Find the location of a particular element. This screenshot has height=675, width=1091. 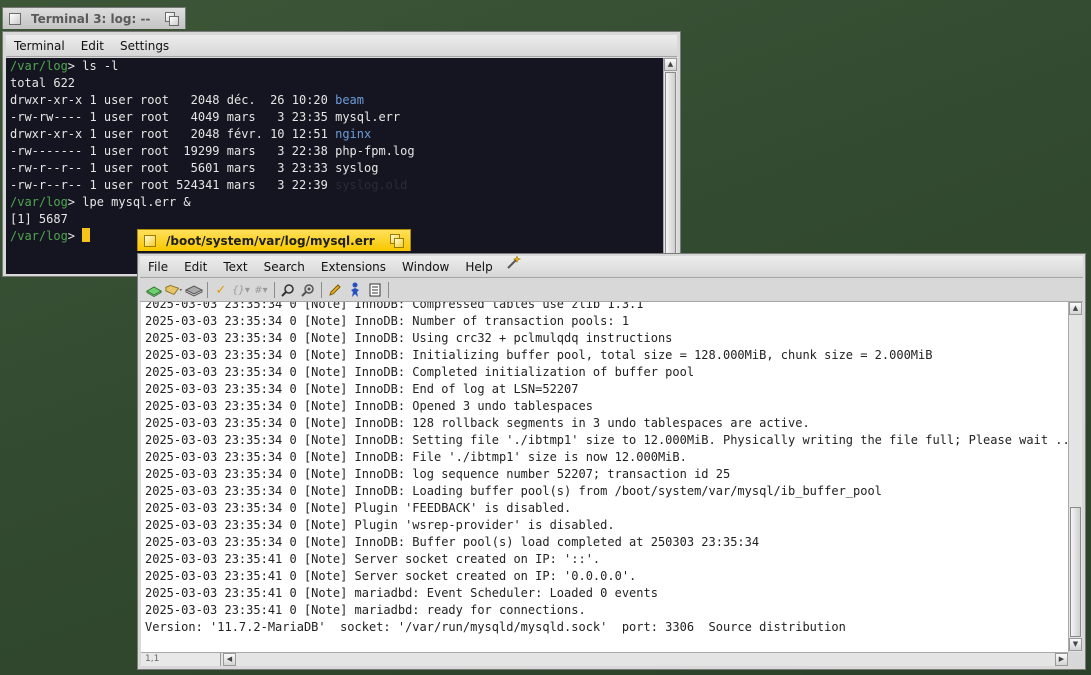

editor-zoom-button is located at coordinates (397, 241).